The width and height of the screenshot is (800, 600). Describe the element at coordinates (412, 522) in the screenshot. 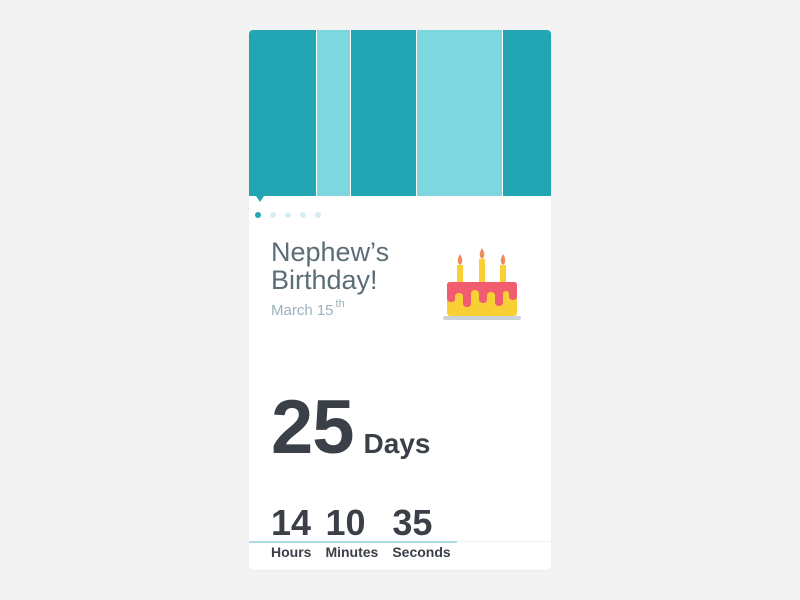

I see `seconds-value: 35` at that location.